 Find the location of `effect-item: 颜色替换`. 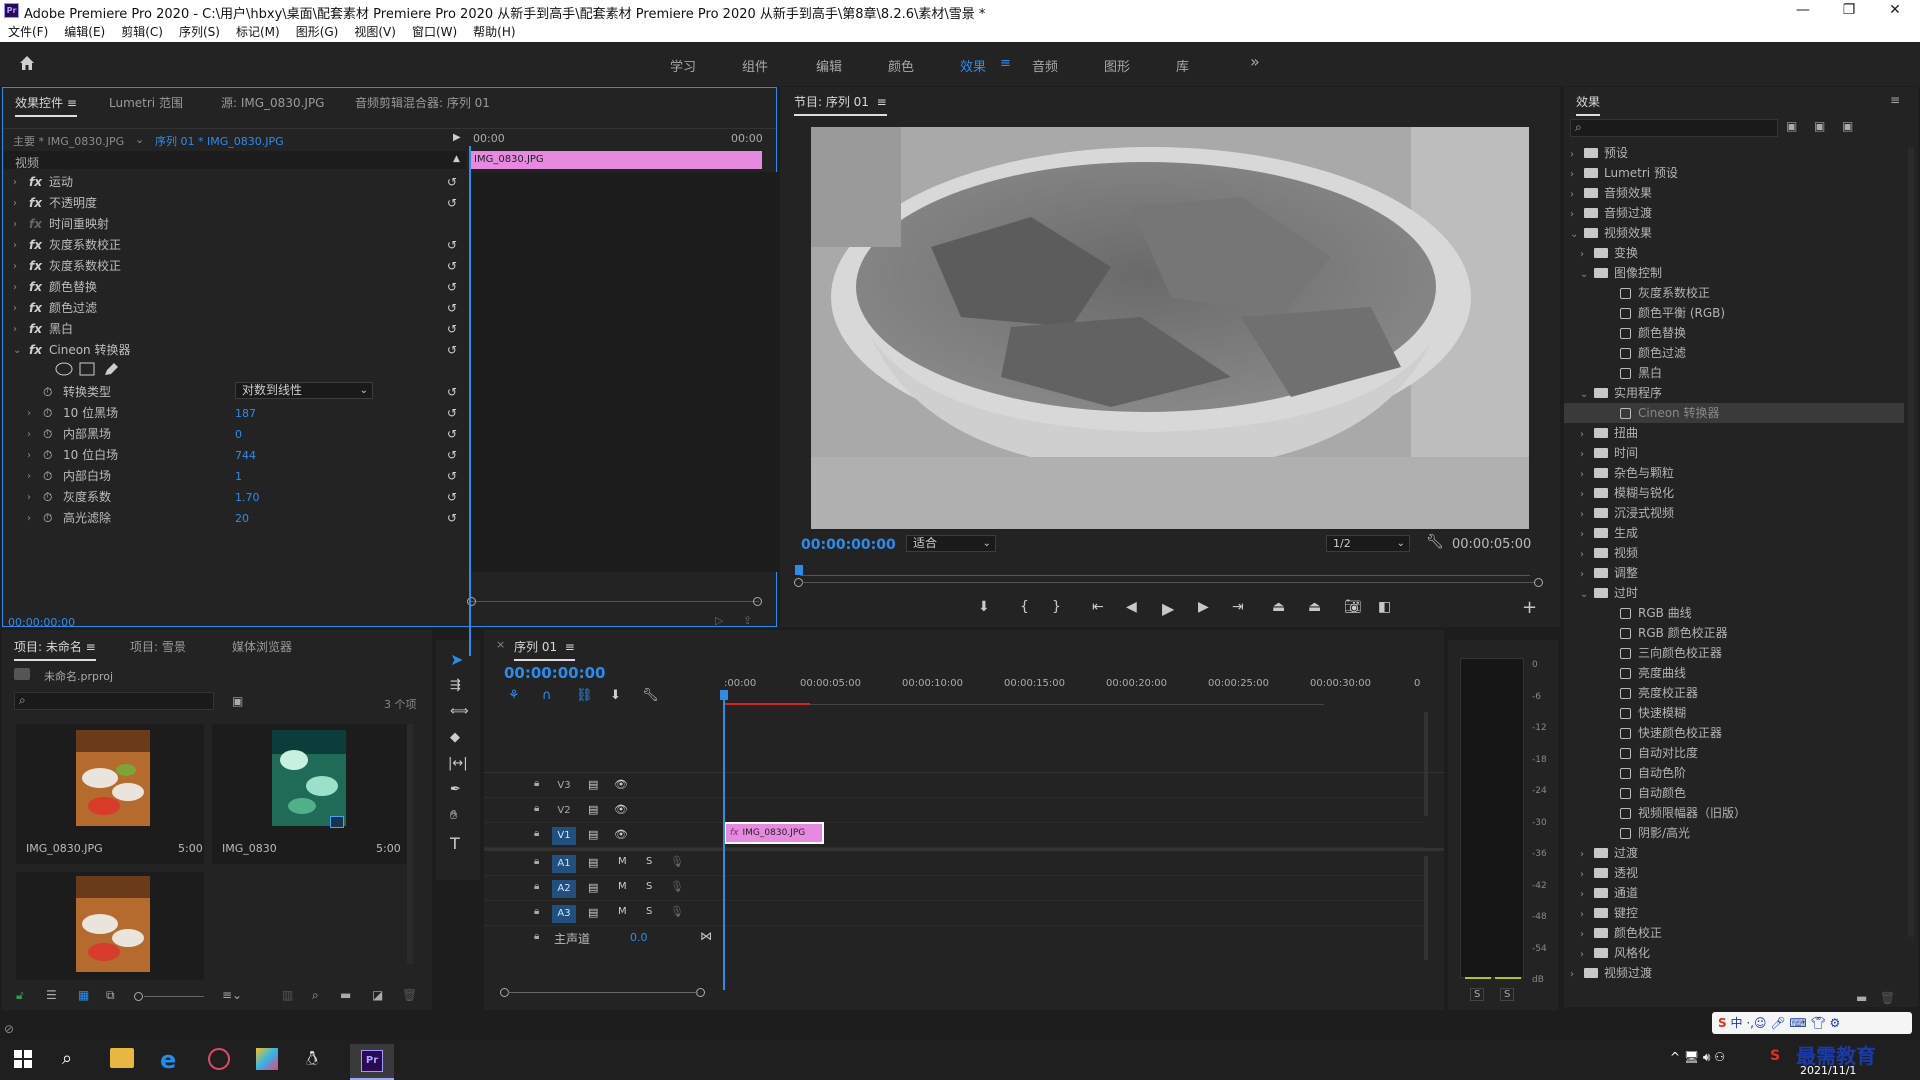

effect-item: 颜色替换 is located at coordinates (1734, 333).